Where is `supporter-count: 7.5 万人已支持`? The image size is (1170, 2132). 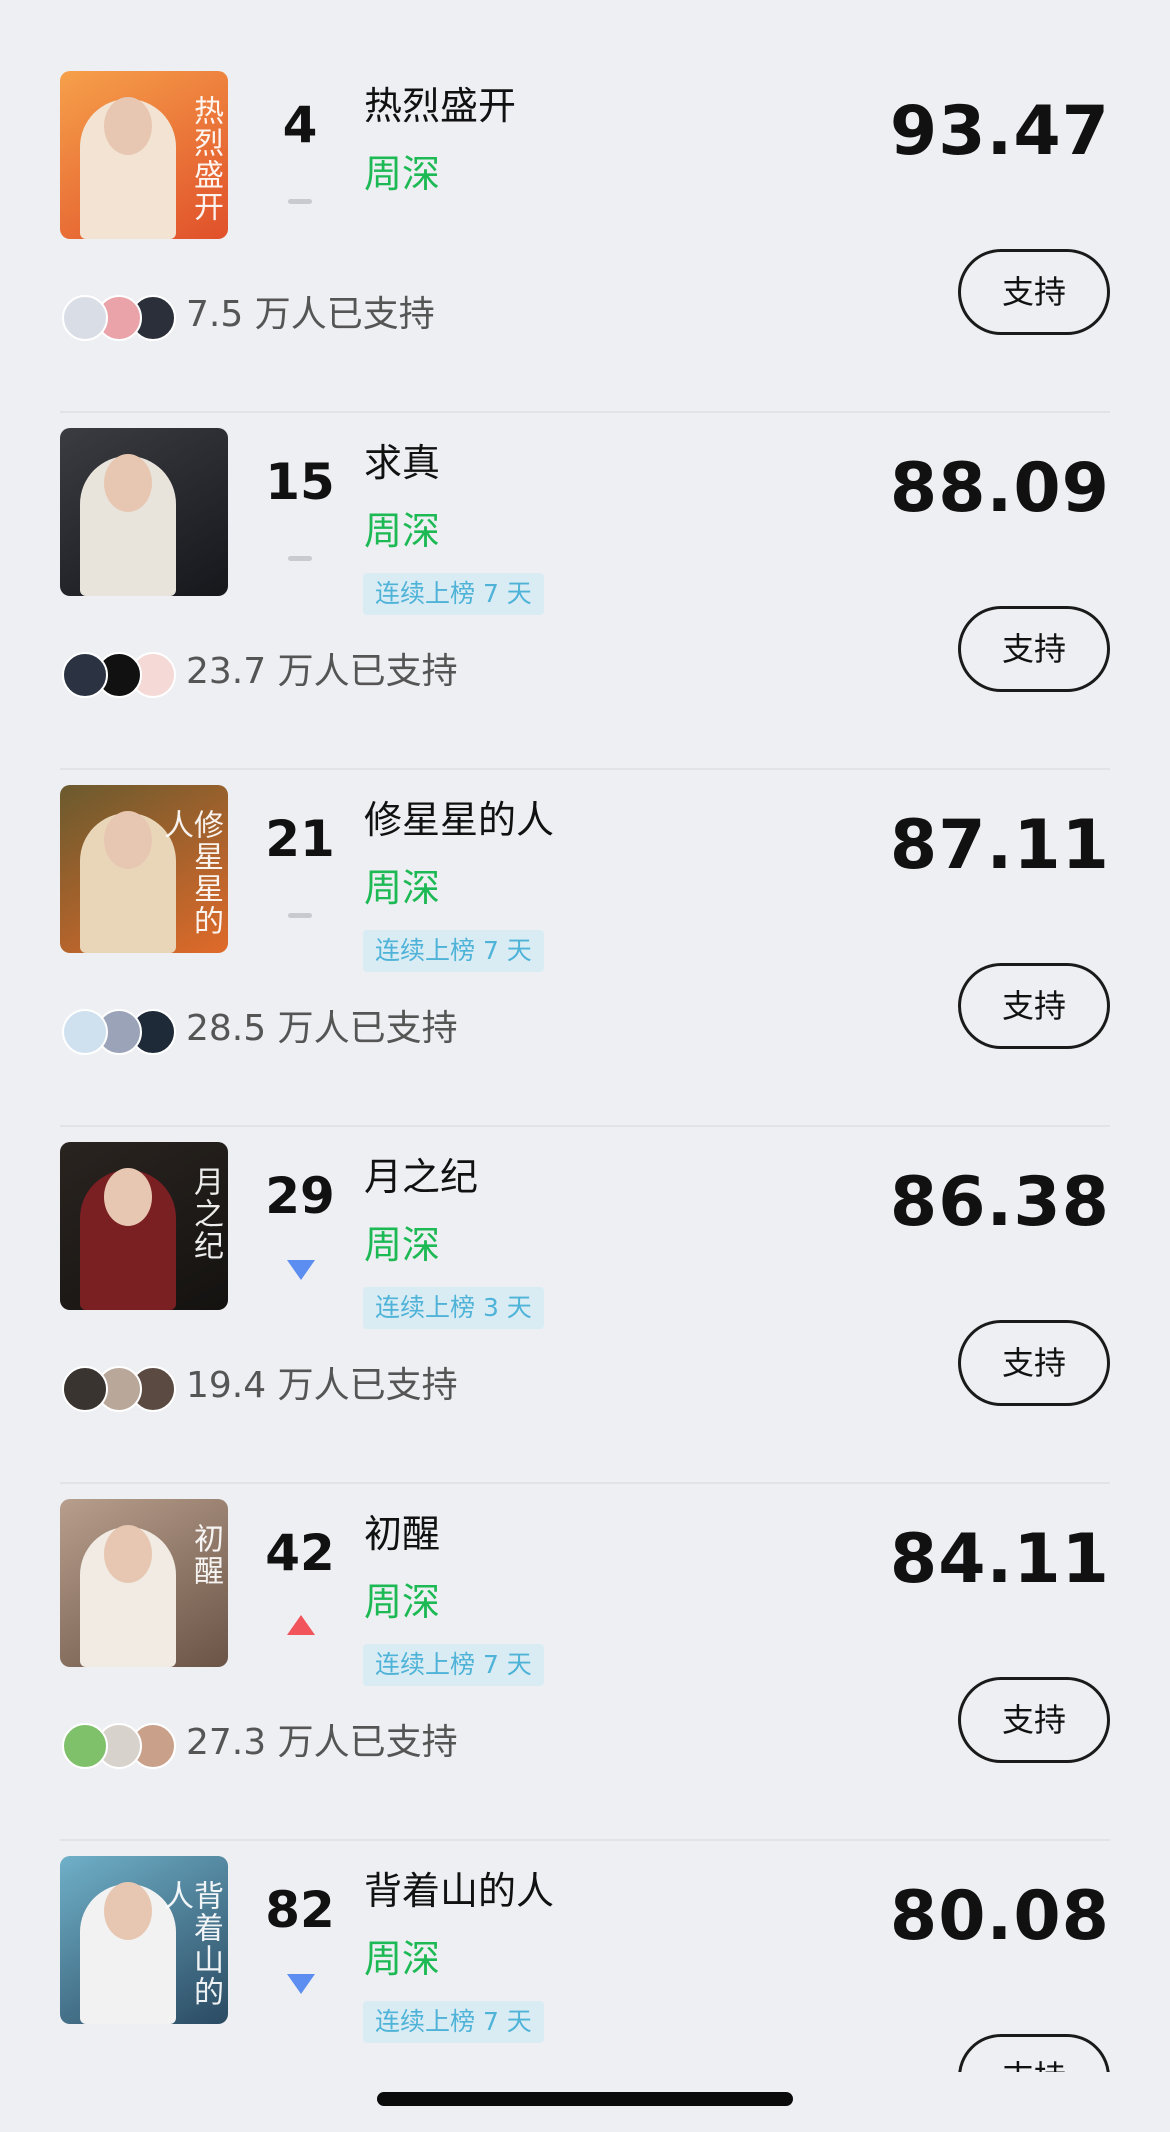
supporter-count: 7.5 万人已支持 is located at coordinates (310, 314).